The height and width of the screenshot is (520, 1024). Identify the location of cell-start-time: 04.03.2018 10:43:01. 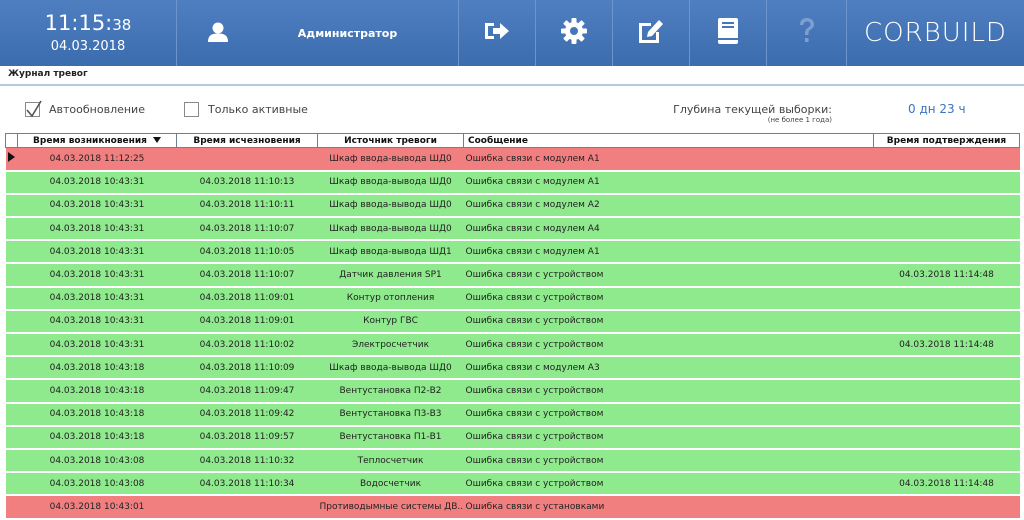
(97, 507).